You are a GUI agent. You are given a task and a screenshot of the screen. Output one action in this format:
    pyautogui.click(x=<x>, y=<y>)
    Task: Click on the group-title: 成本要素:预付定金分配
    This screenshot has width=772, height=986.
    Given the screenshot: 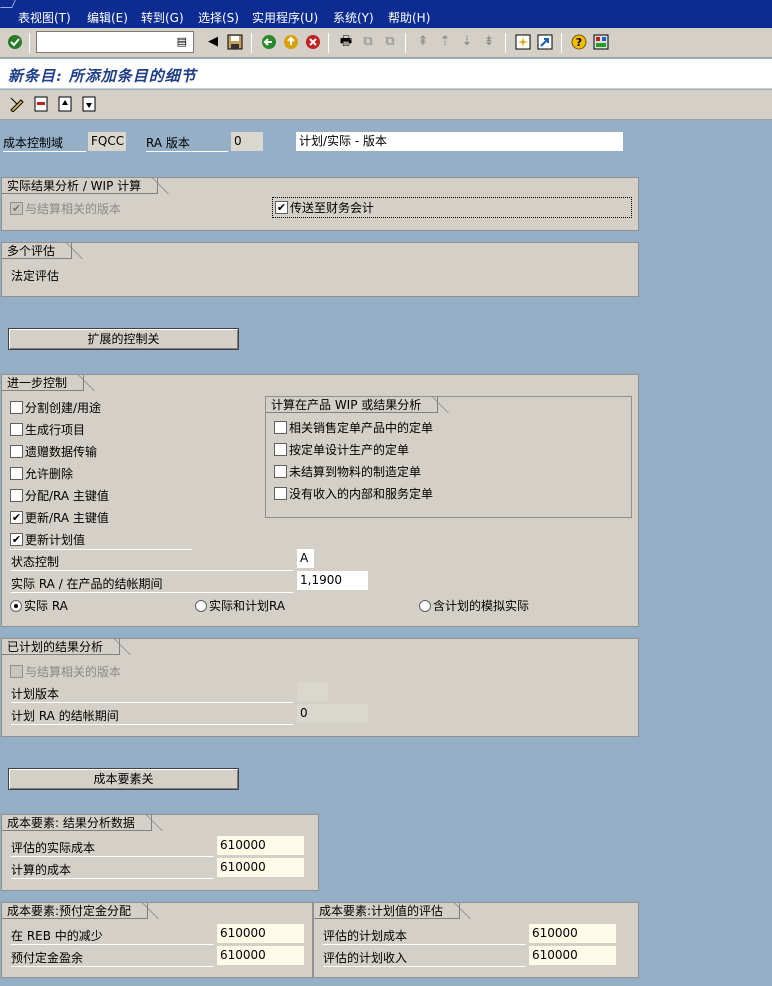 What is the action you would take?
    pyautogui.click(x=75, y=911)
    